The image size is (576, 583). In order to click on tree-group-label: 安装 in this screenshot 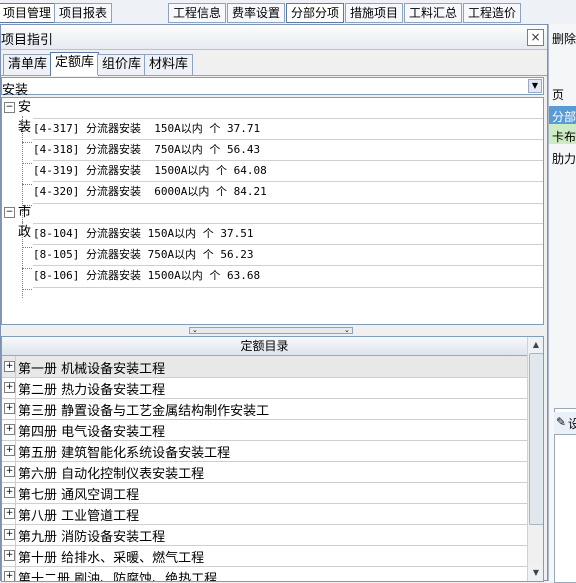, I will do `click(25, 117)`.